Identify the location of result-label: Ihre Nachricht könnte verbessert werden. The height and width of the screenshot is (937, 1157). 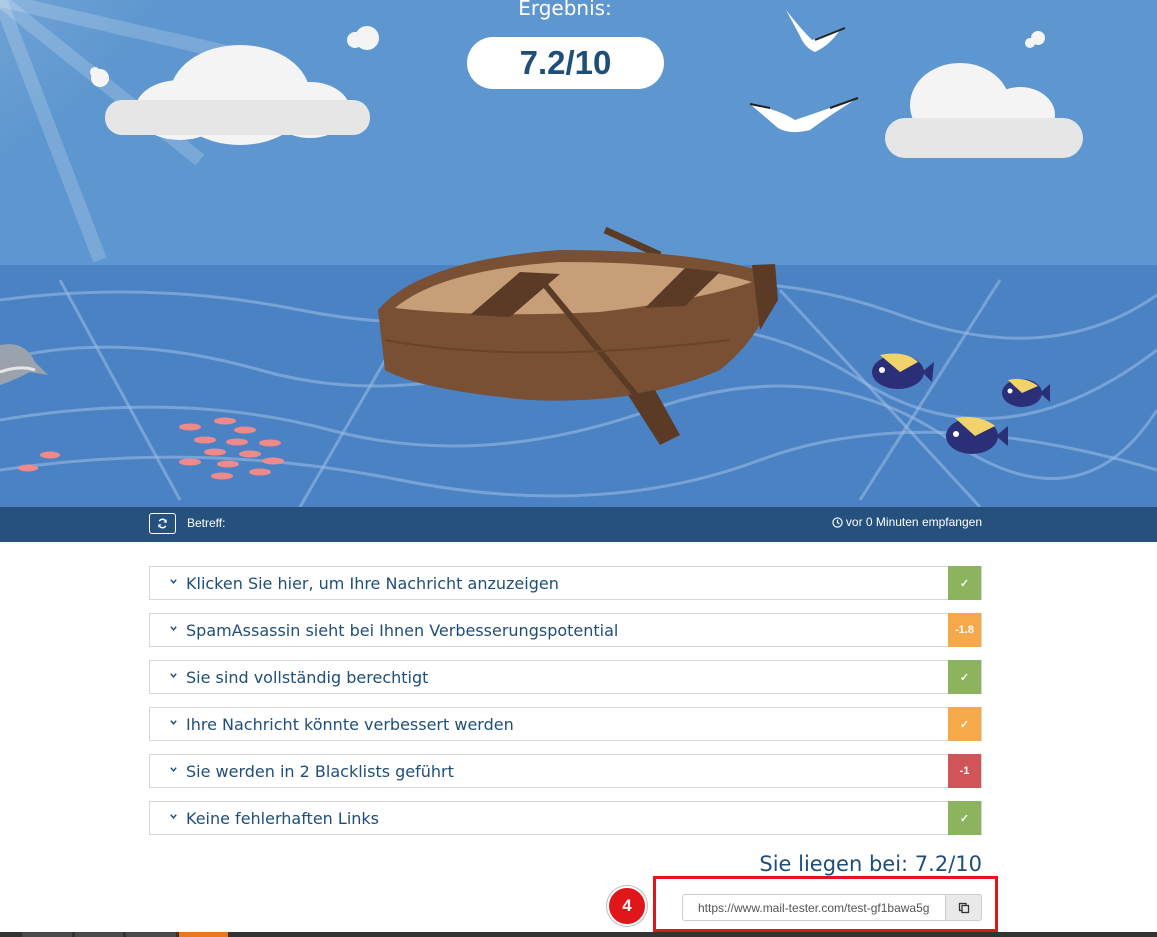
(350, 724).